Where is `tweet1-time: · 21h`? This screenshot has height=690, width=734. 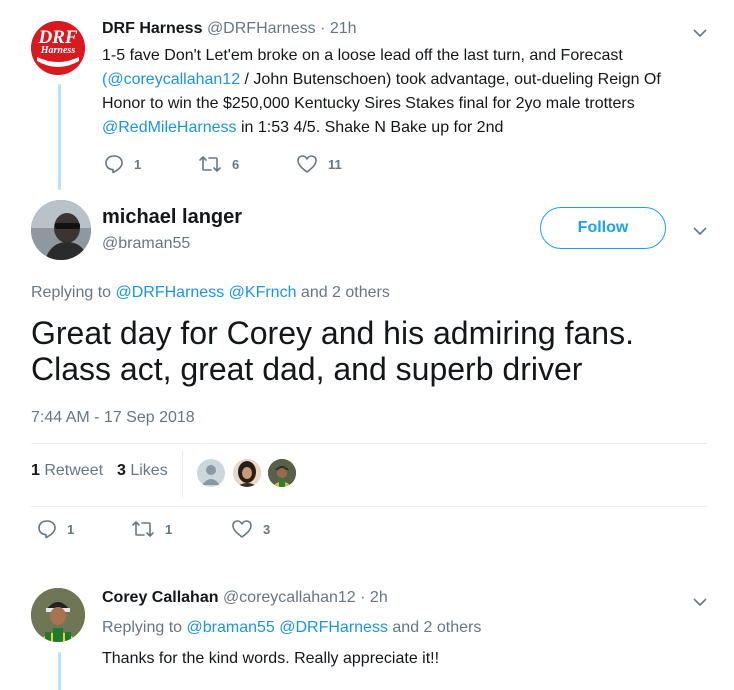
tweet1-time: · 21h is located at coordinates (338, 28).